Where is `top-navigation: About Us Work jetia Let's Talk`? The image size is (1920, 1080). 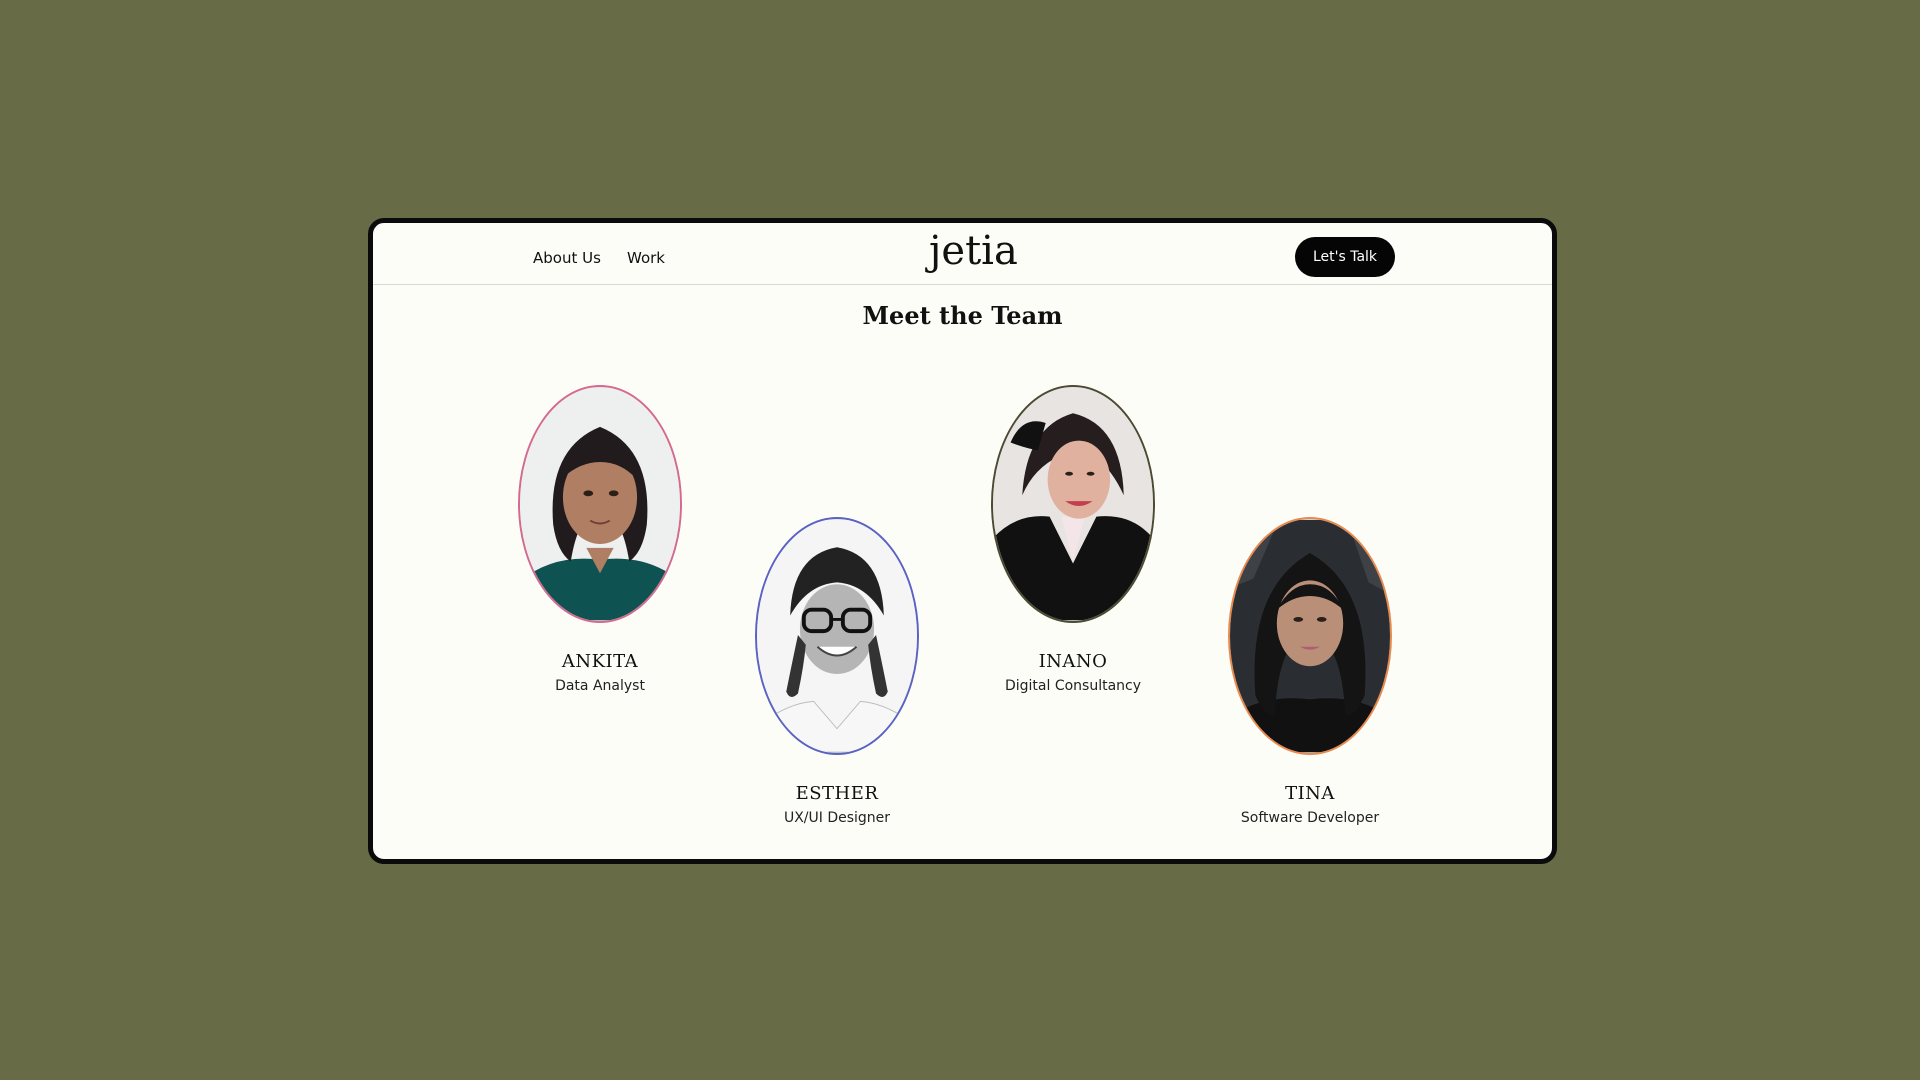
top-navigation: About Us Work jetia Let's Talk is located at coordinates (962, 254).